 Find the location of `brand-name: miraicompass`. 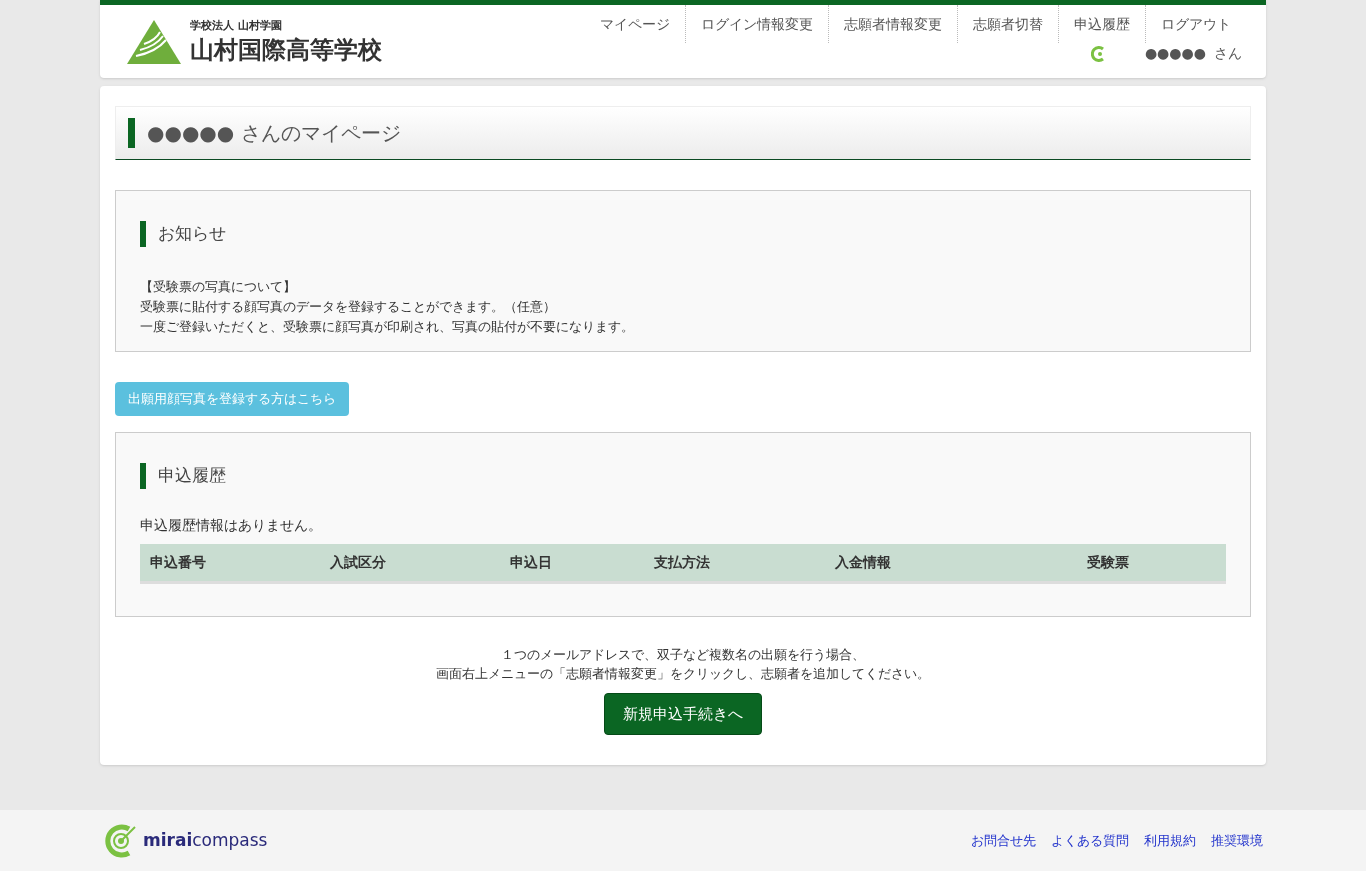

brand-name: miraicompass is located at coordinates (205, 840).